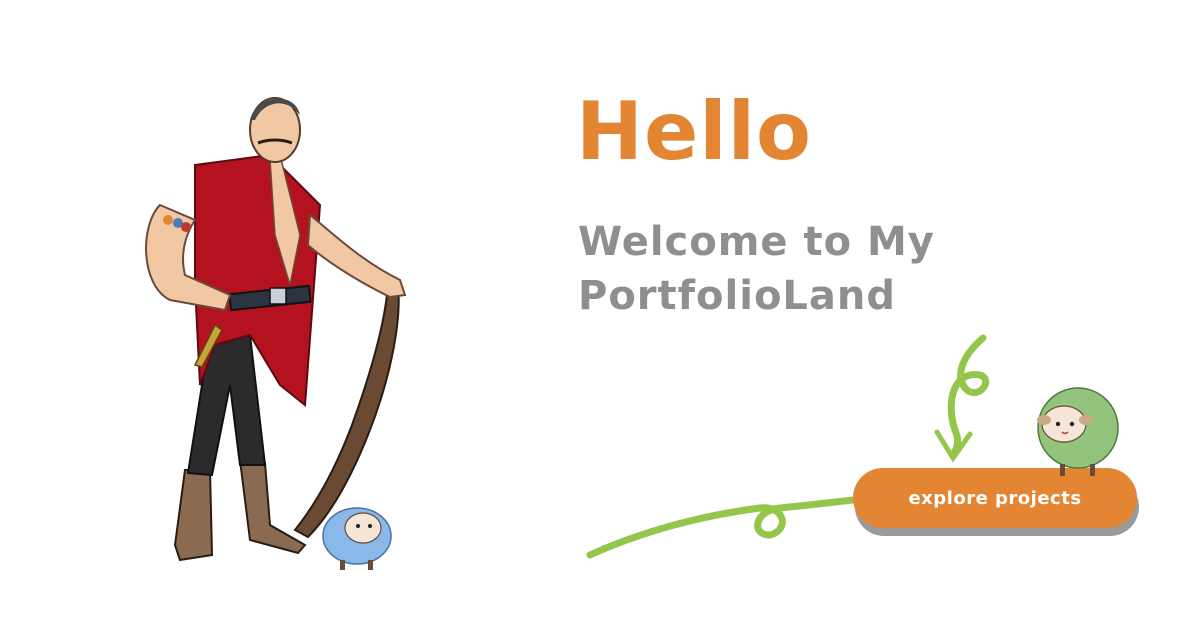 The image size is (1200, 630). I want to click on subtitle-line-2: PortfolioLand, so click(737, 296).